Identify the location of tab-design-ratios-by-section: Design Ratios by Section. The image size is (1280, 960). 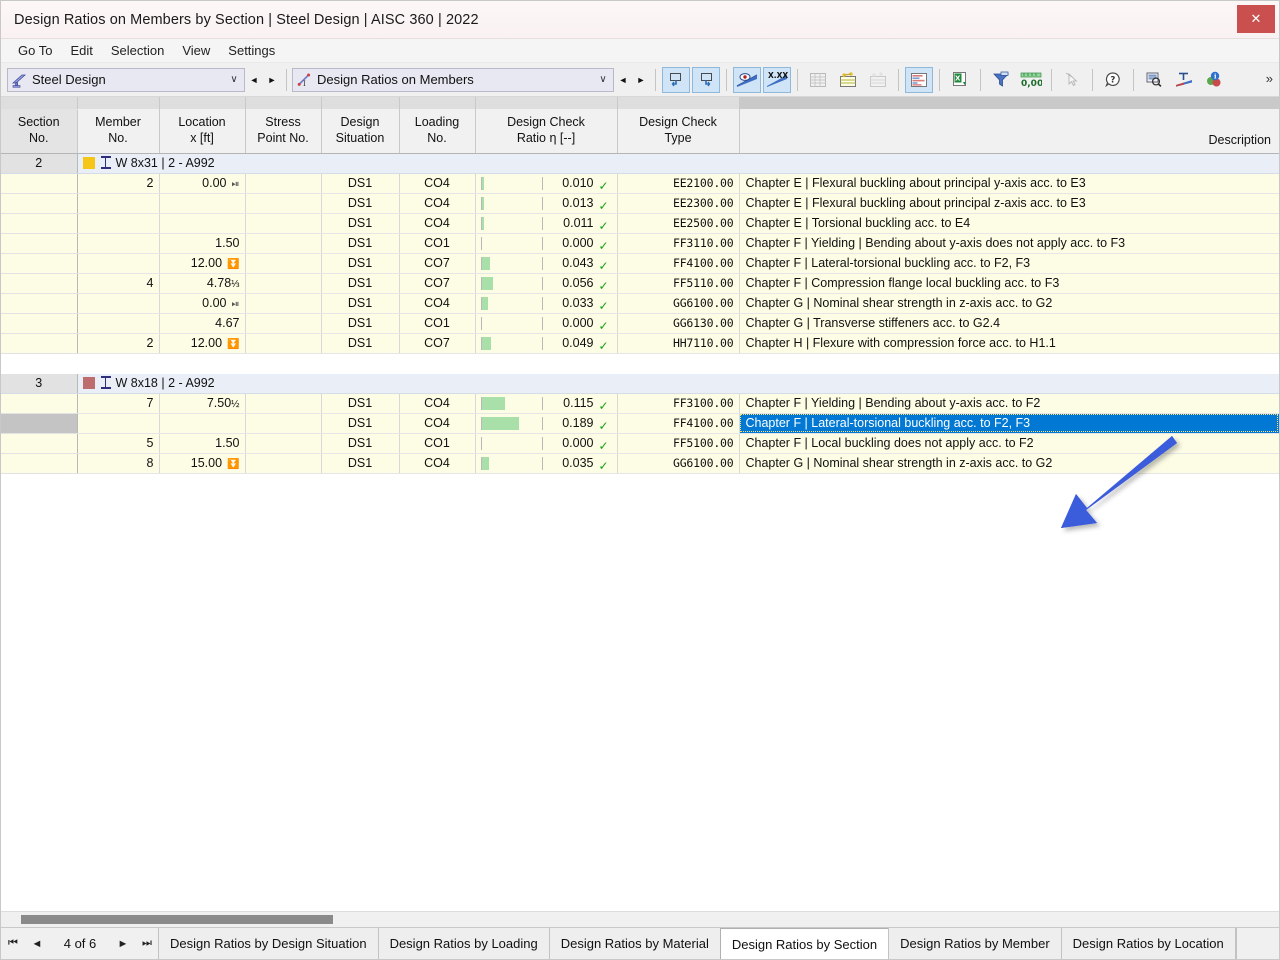
(804, 943).